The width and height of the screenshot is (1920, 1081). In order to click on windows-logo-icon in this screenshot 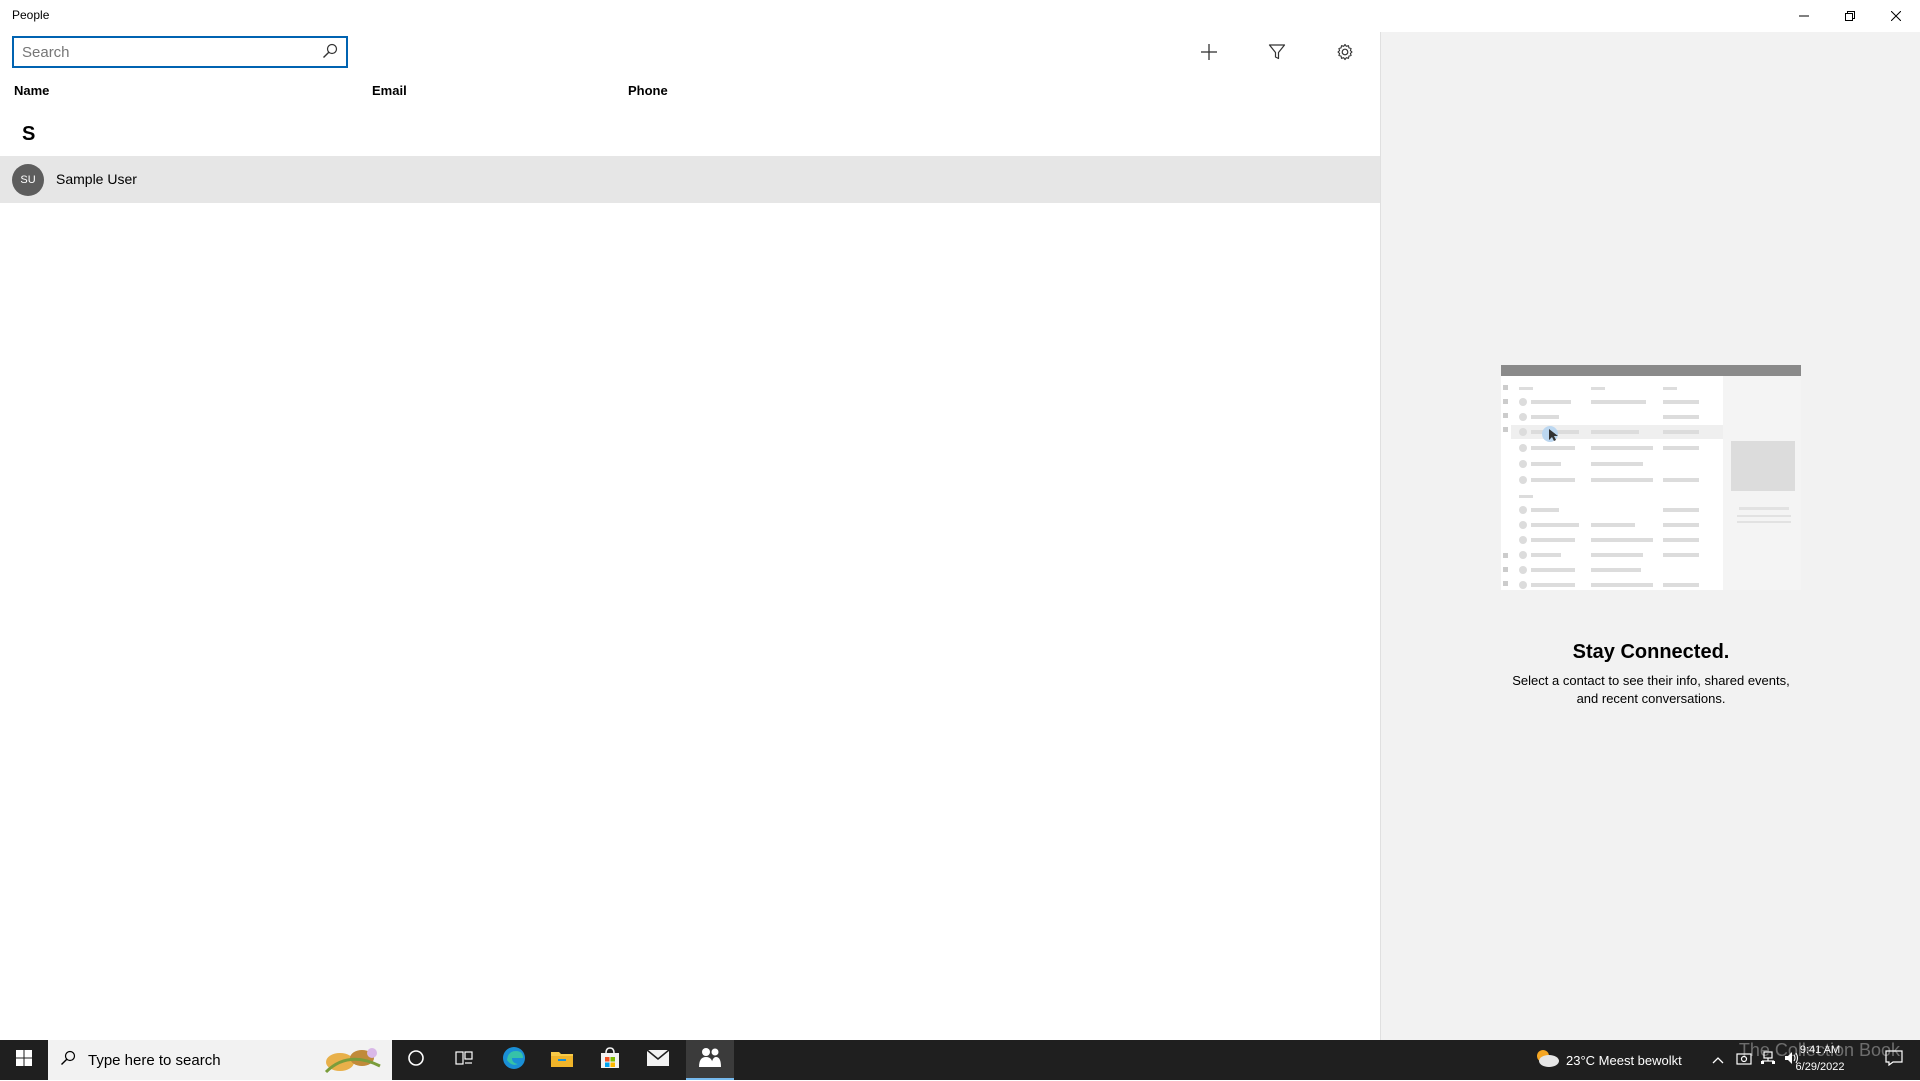, I will do `click(24, 1060)`.